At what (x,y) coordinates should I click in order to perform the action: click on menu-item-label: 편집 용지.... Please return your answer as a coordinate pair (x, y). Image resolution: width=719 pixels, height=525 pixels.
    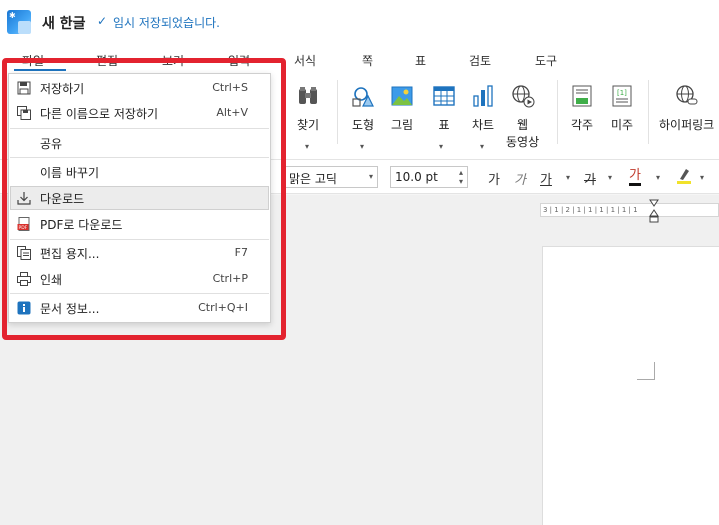
    Looking at the image, I should click on (70, 254).